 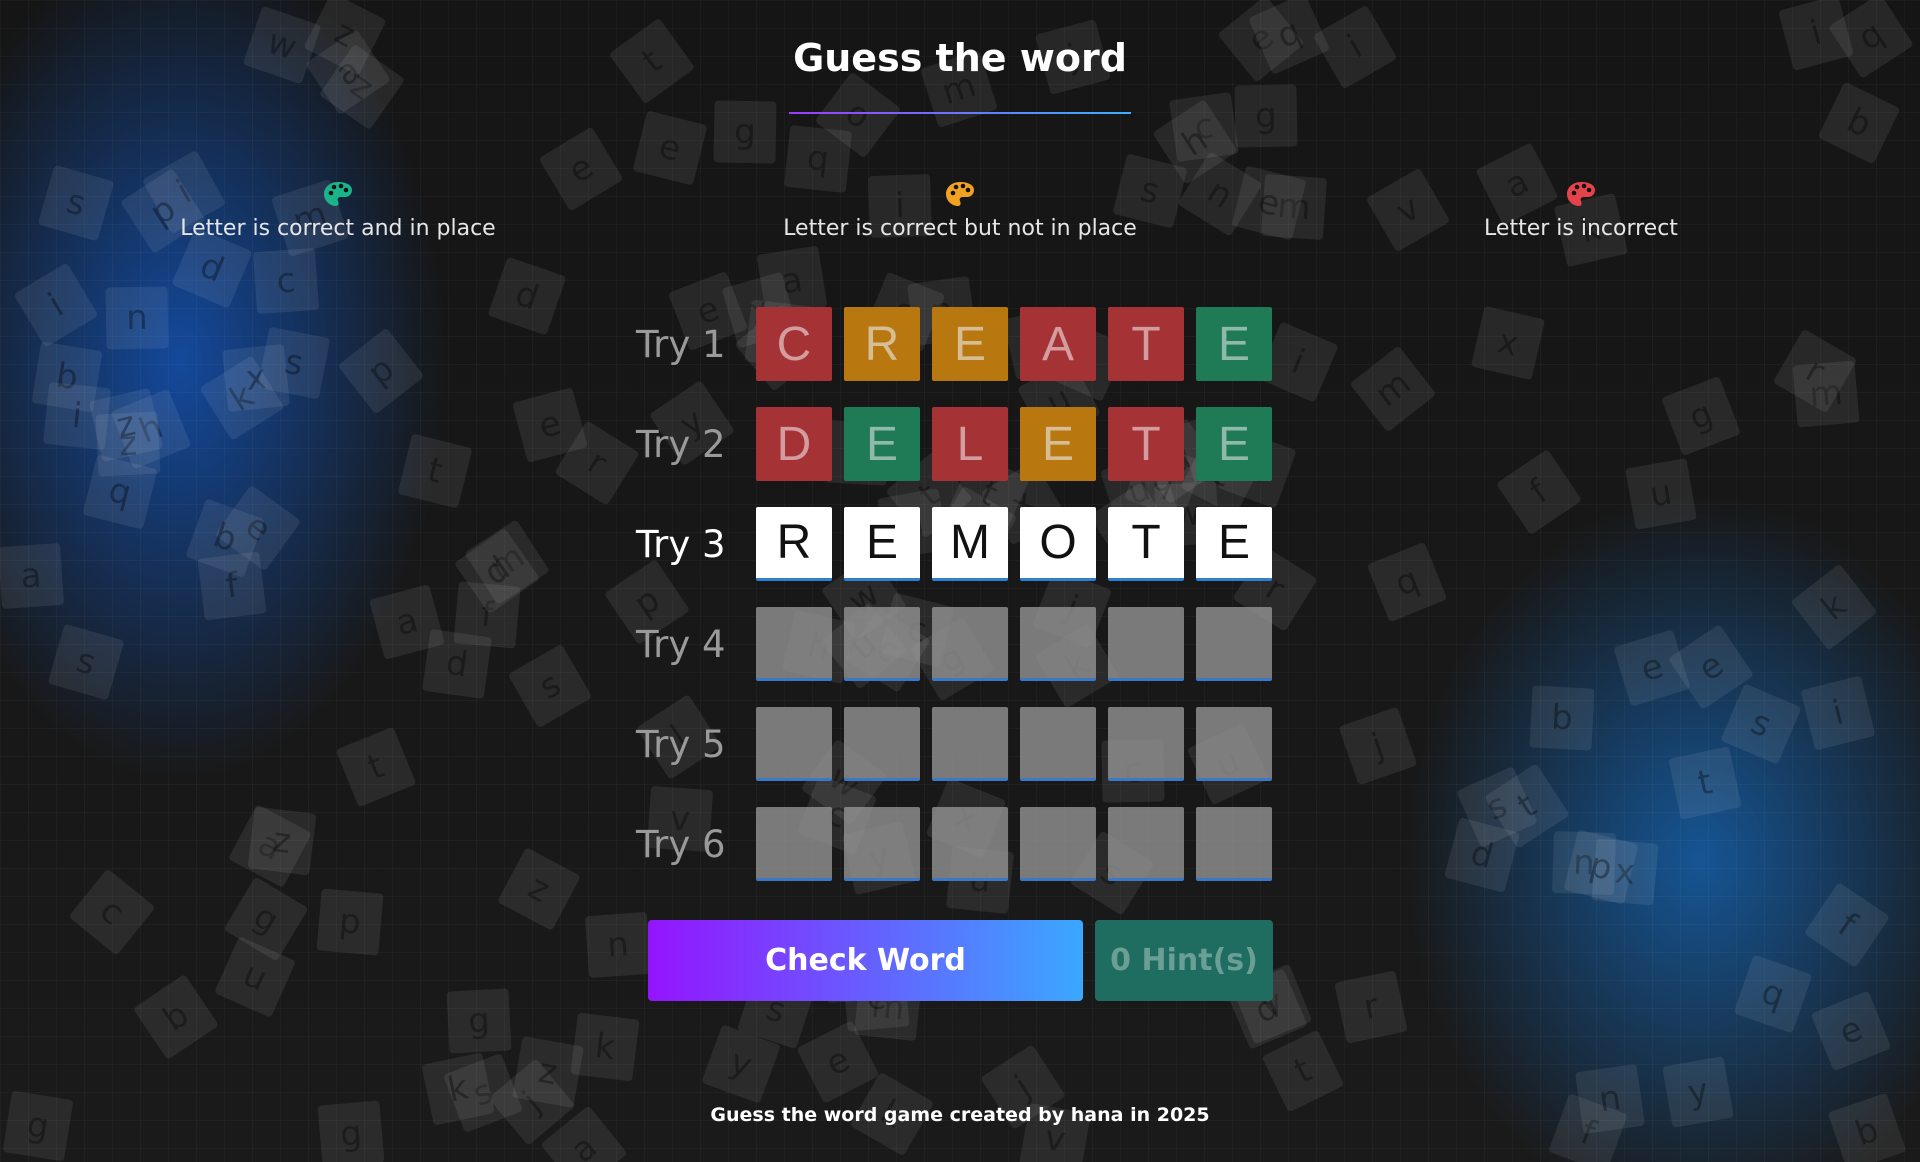 I want to click on legend-correct-in-place: Letter is correct and in place, so click(x=338, y=210).